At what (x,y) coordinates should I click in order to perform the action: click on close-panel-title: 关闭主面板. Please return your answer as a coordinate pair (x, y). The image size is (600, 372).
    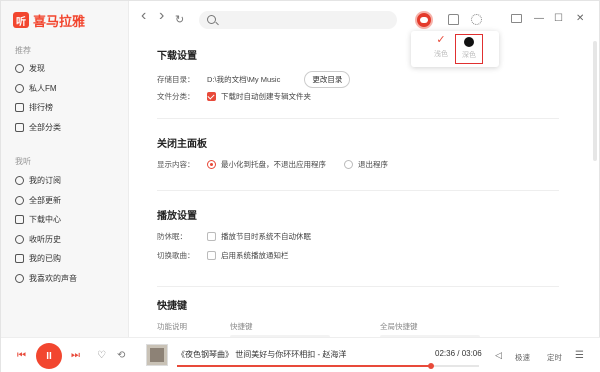
    Looking at the image, I should click on (182, 144).